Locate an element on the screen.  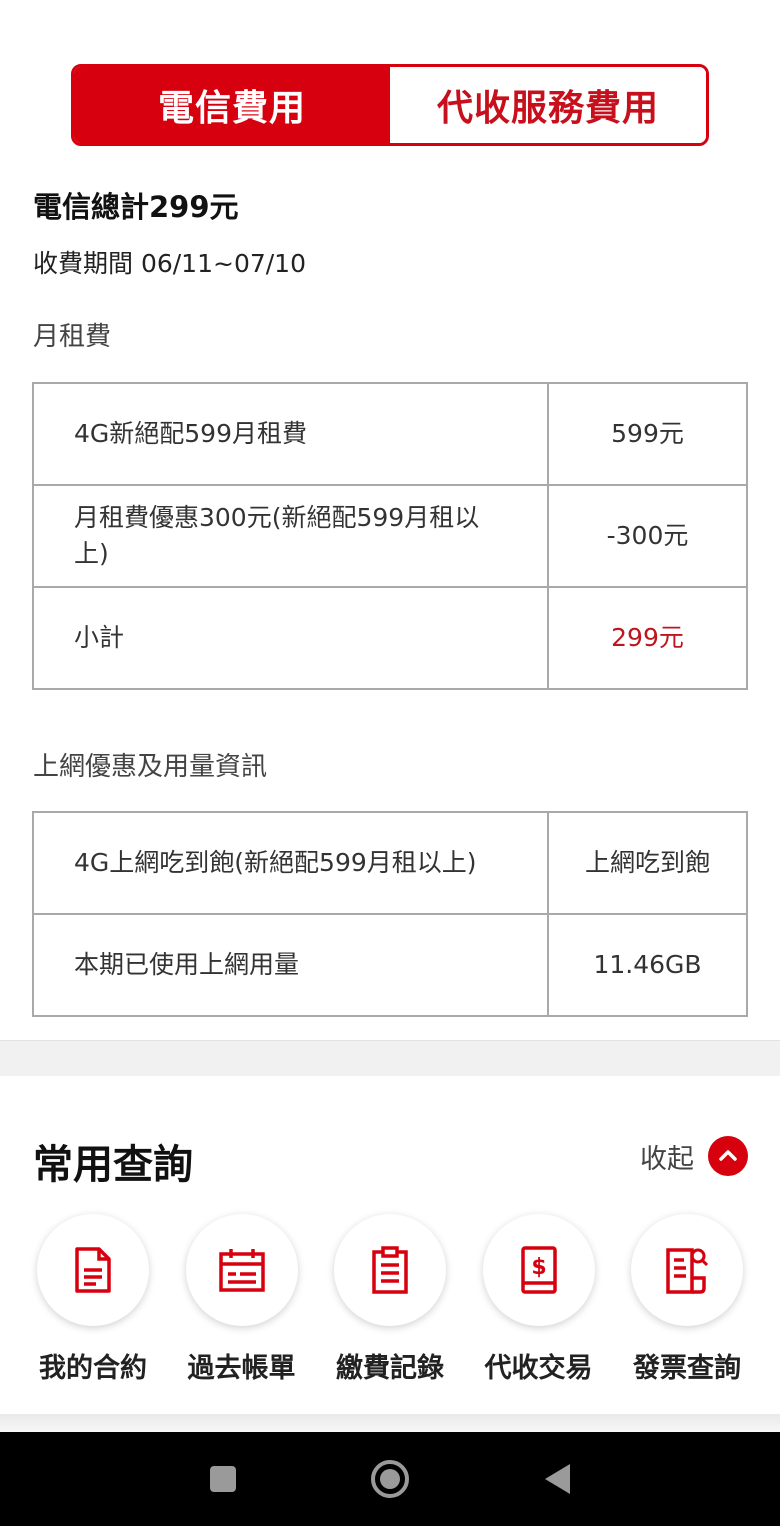
quick-item-label: 發票查詢 is located at coordinates (687, 1368).